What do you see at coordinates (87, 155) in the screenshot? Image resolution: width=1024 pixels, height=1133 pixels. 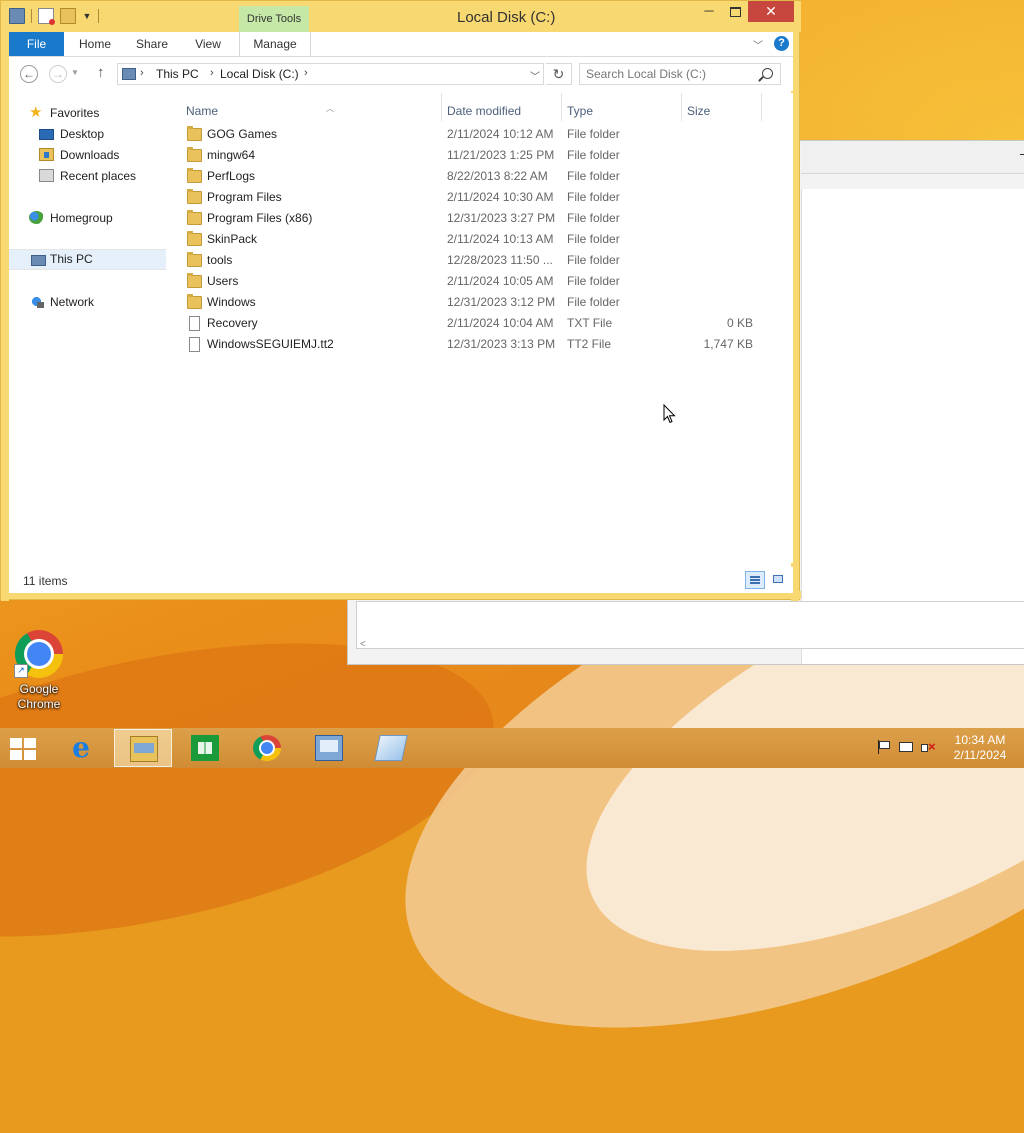 I see `nav-item-downloads: Downloads` at bounding box center [87, 155].